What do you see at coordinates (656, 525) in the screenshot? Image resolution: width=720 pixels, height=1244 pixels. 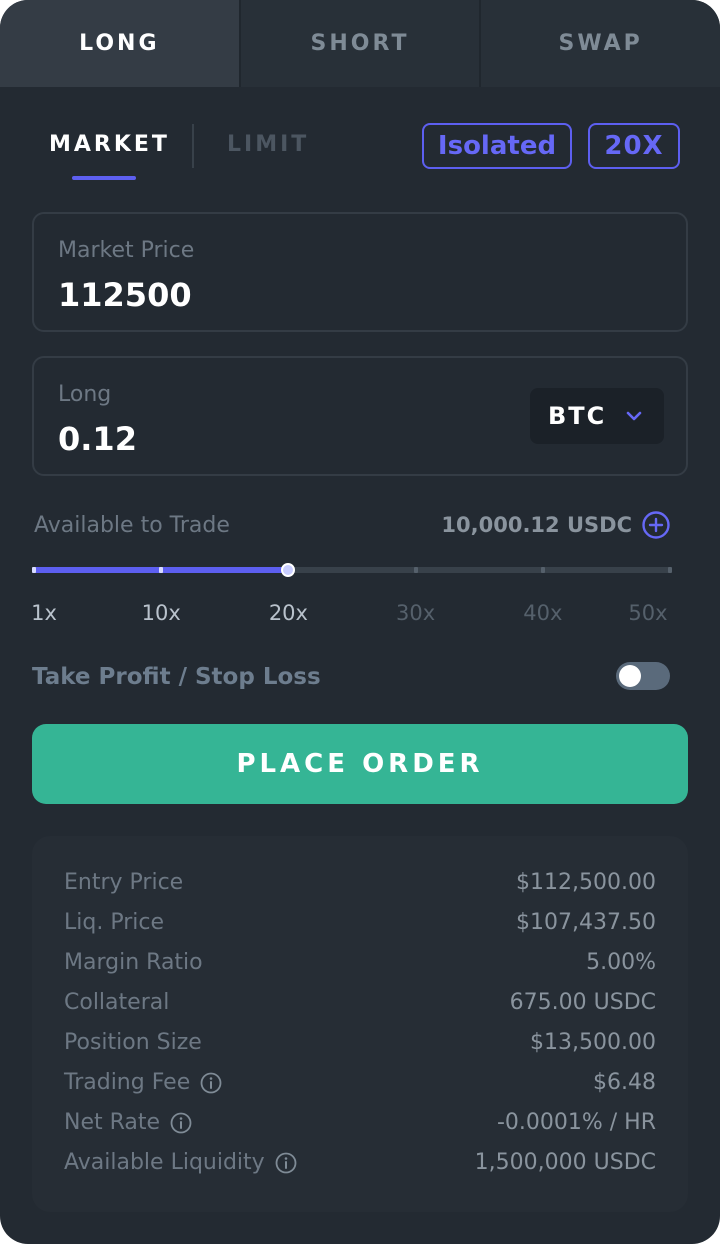 I see `plus-circle-icon` at bounding box center [656, 525].